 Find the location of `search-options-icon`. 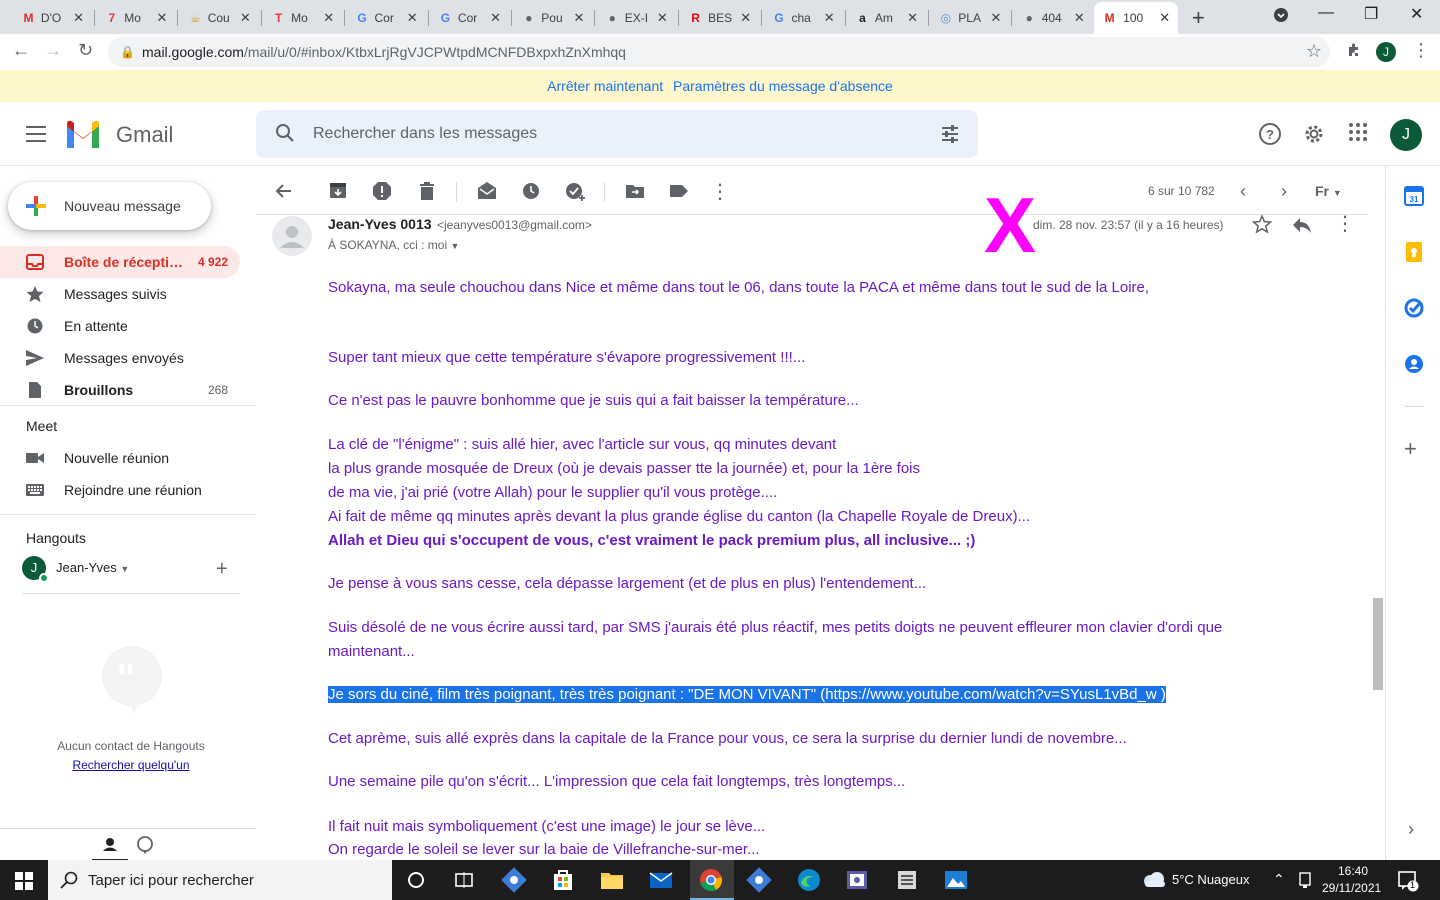

search-options-icon is located at coordinates (950, 136).